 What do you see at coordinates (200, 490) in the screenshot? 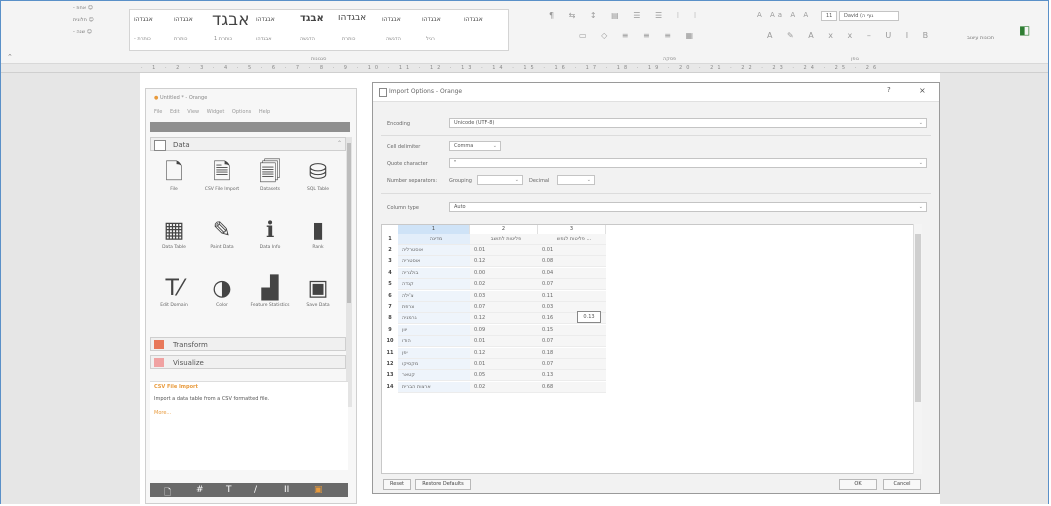
I see `grid-icon: #` at bounding box center [200, 490].